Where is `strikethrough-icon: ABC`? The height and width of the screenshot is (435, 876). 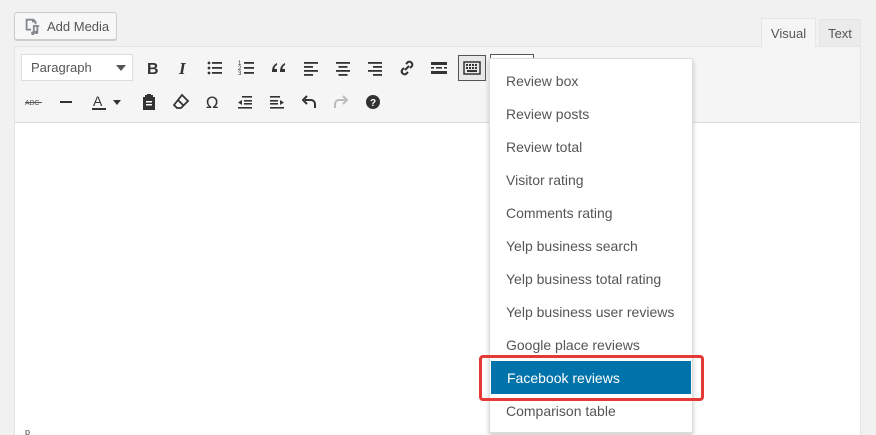
strikethrough-icon: ABC is located at coordinates (33, 103).